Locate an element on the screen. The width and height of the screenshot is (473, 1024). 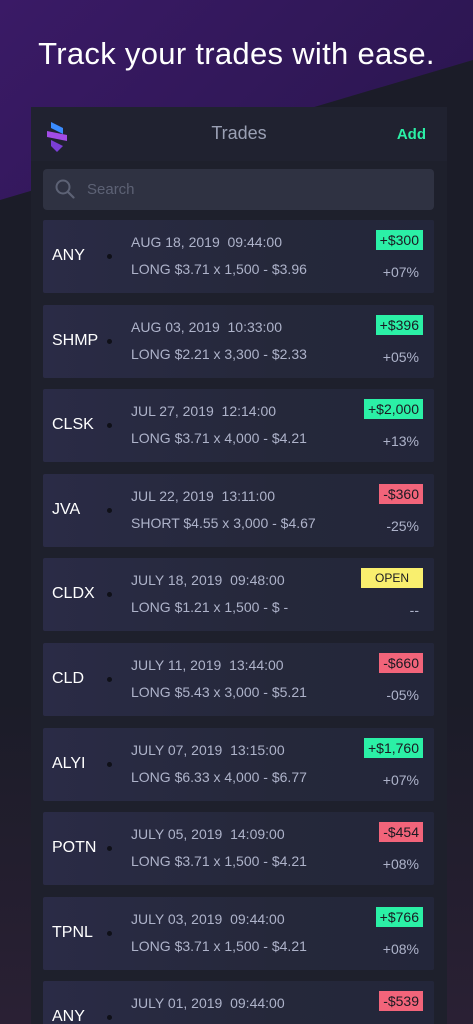
pnl-badge: OPEN is located at coordinates (391, 578).